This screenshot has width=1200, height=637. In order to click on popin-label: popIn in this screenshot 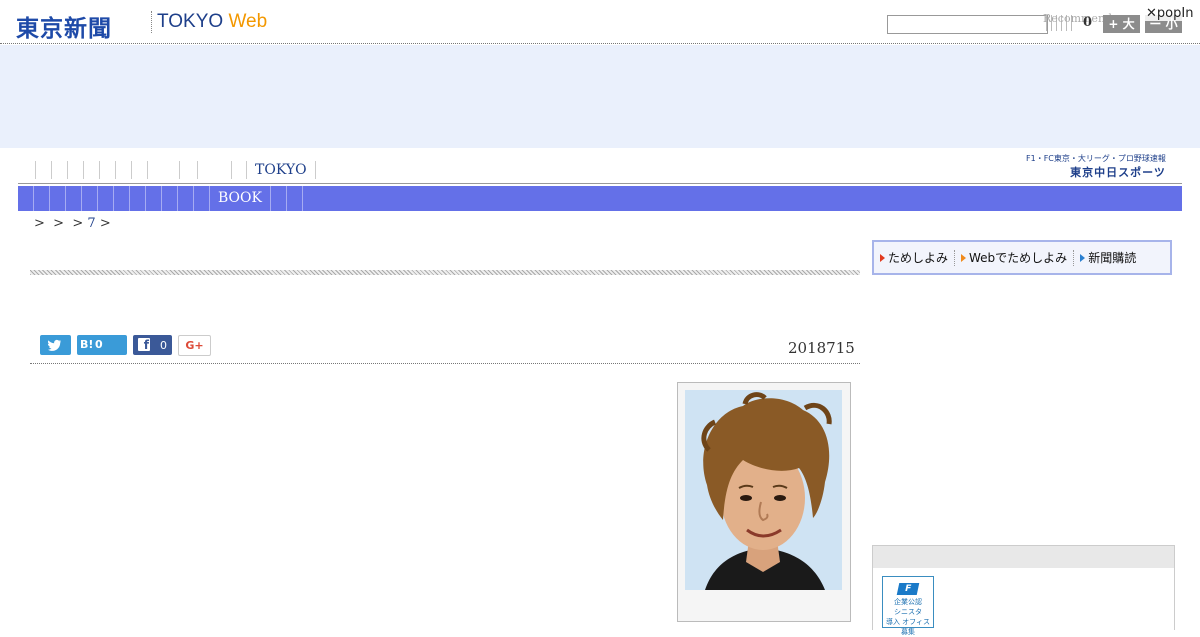, I will do `click(1175, 13)`.